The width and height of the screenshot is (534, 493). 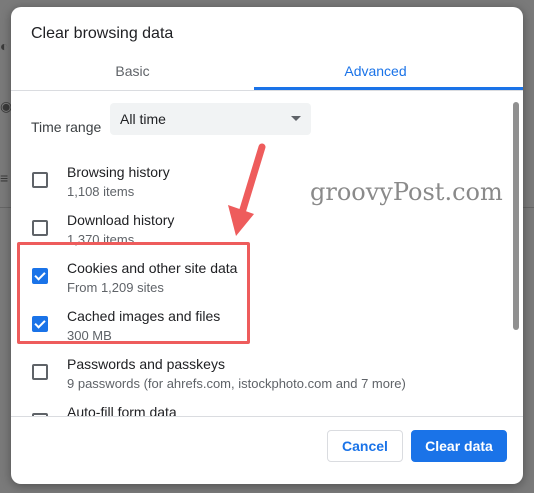 What do you see at coordinates (144, 316) in the screenshot?
I see `option-title: Cached images and files` at bounding box center [144, 316].